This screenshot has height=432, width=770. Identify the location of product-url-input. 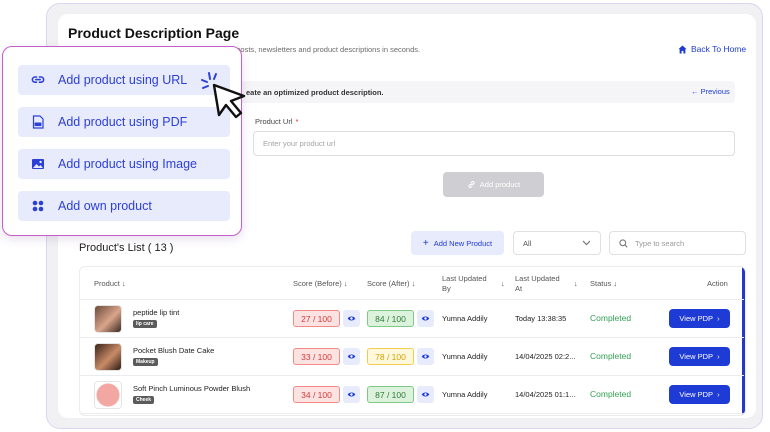
(494, 143).